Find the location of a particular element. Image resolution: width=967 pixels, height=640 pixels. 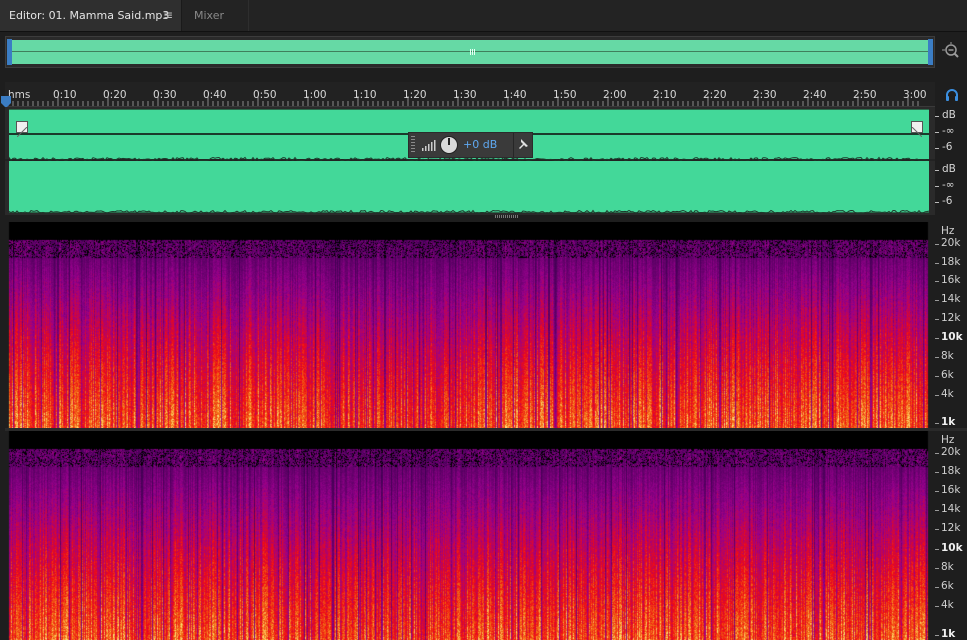

overview-left-handle is located at coordinates (9, 52).